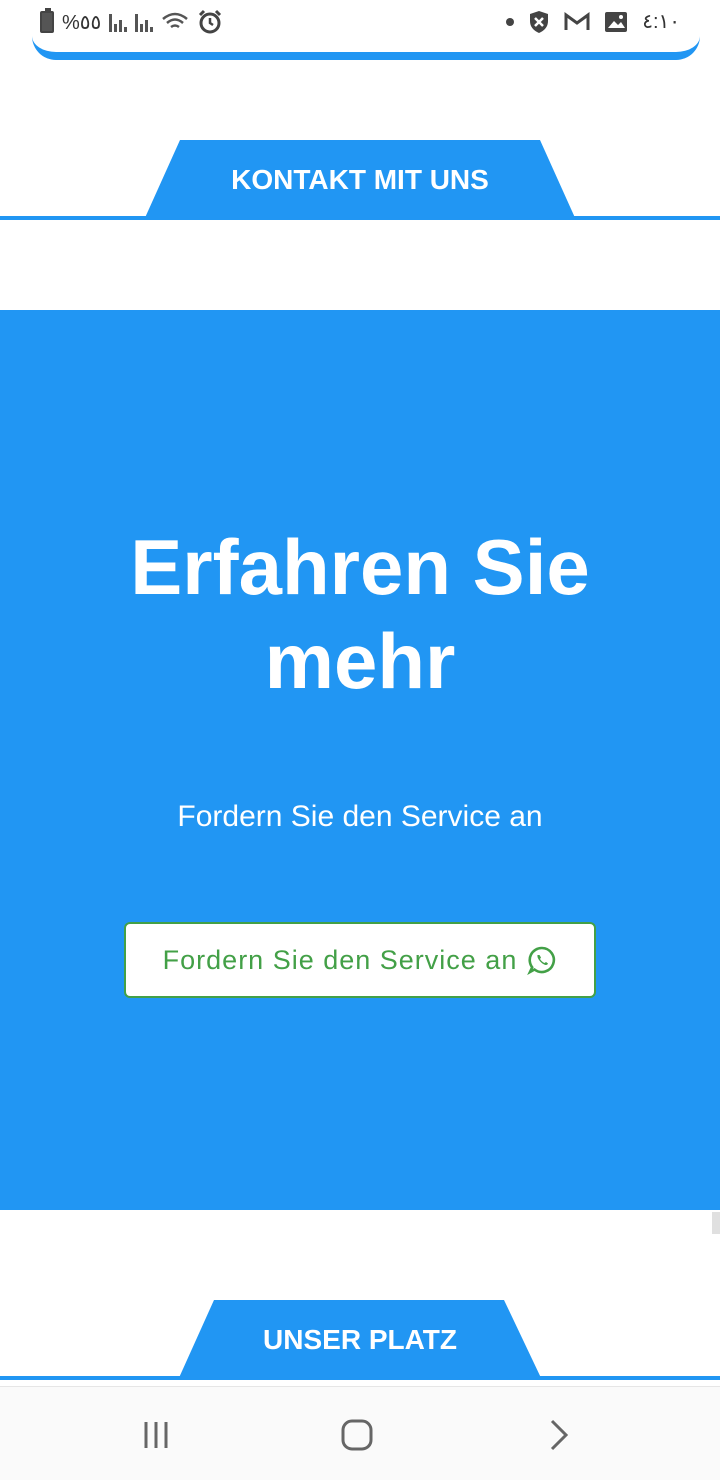 The height and width of the screenshot is (1480, 720). What do you see at coordinates (118, 22) in the screenshot?
I see `signal-icon` at bounding box center [118, 22].